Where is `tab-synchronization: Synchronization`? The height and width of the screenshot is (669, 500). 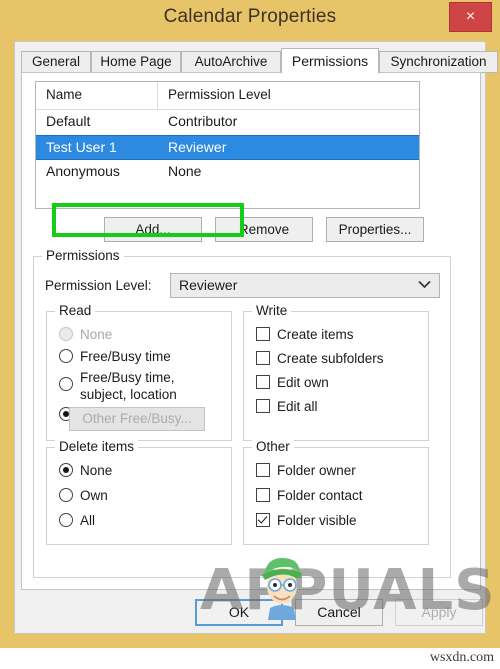 tab-synchronization: Synchronization is located at coordinates (438, 62).